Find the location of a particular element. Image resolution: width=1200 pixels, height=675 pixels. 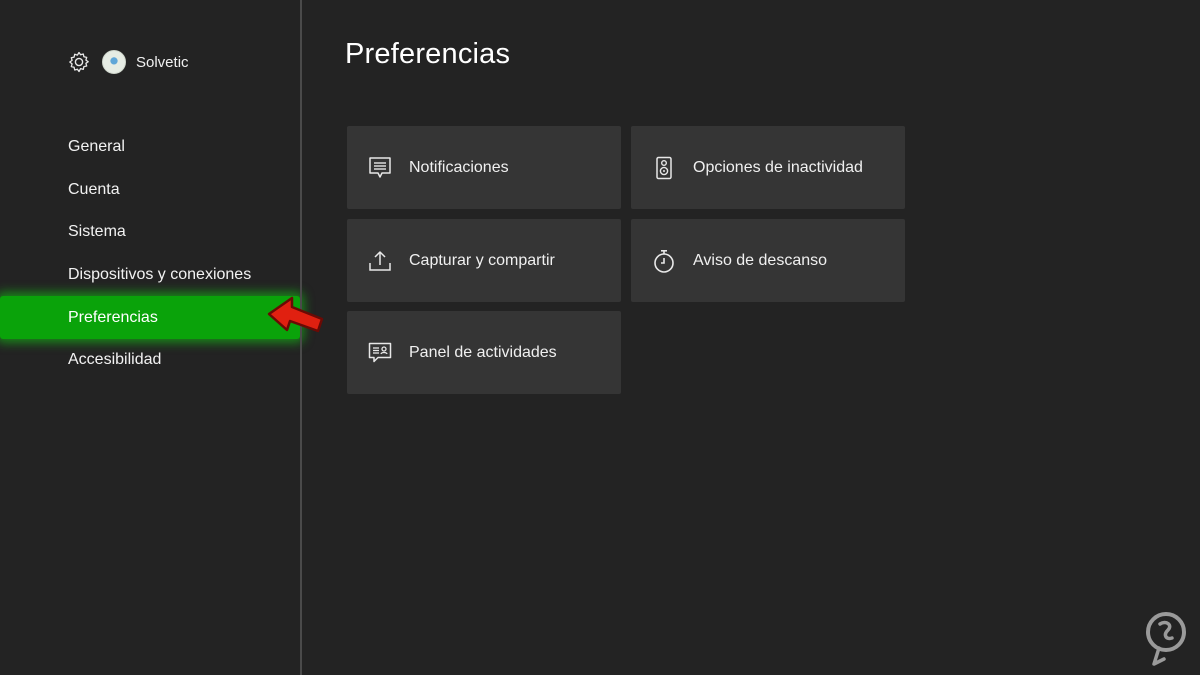

sidebar-item-general: General is located at coordinates (150, 147).